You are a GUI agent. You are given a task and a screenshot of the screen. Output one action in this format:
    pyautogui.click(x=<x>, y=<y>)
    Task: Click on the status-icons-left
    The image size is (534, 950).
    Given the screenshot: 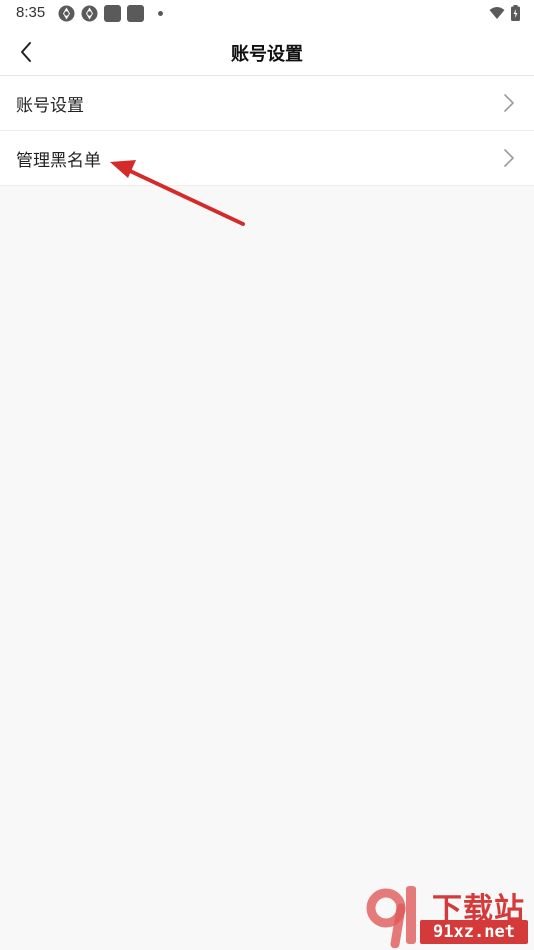 What is the action you would take?
    pyautogui.click(x=110, y=13)
    